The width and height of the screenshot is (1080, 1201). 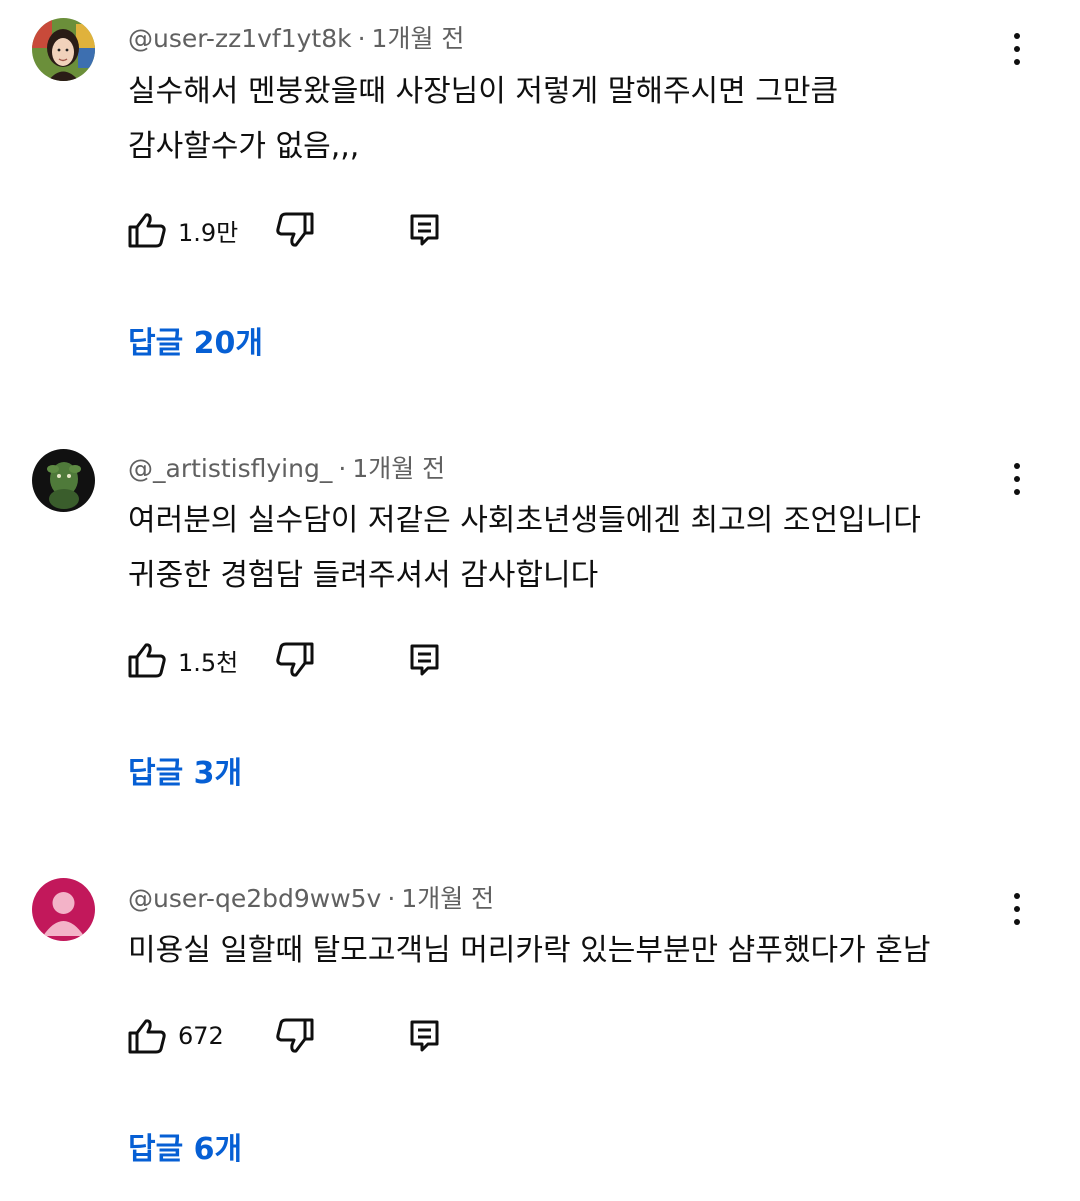 I want to click on view-replies-link: 답글 3개, so click(x=185, y=774).